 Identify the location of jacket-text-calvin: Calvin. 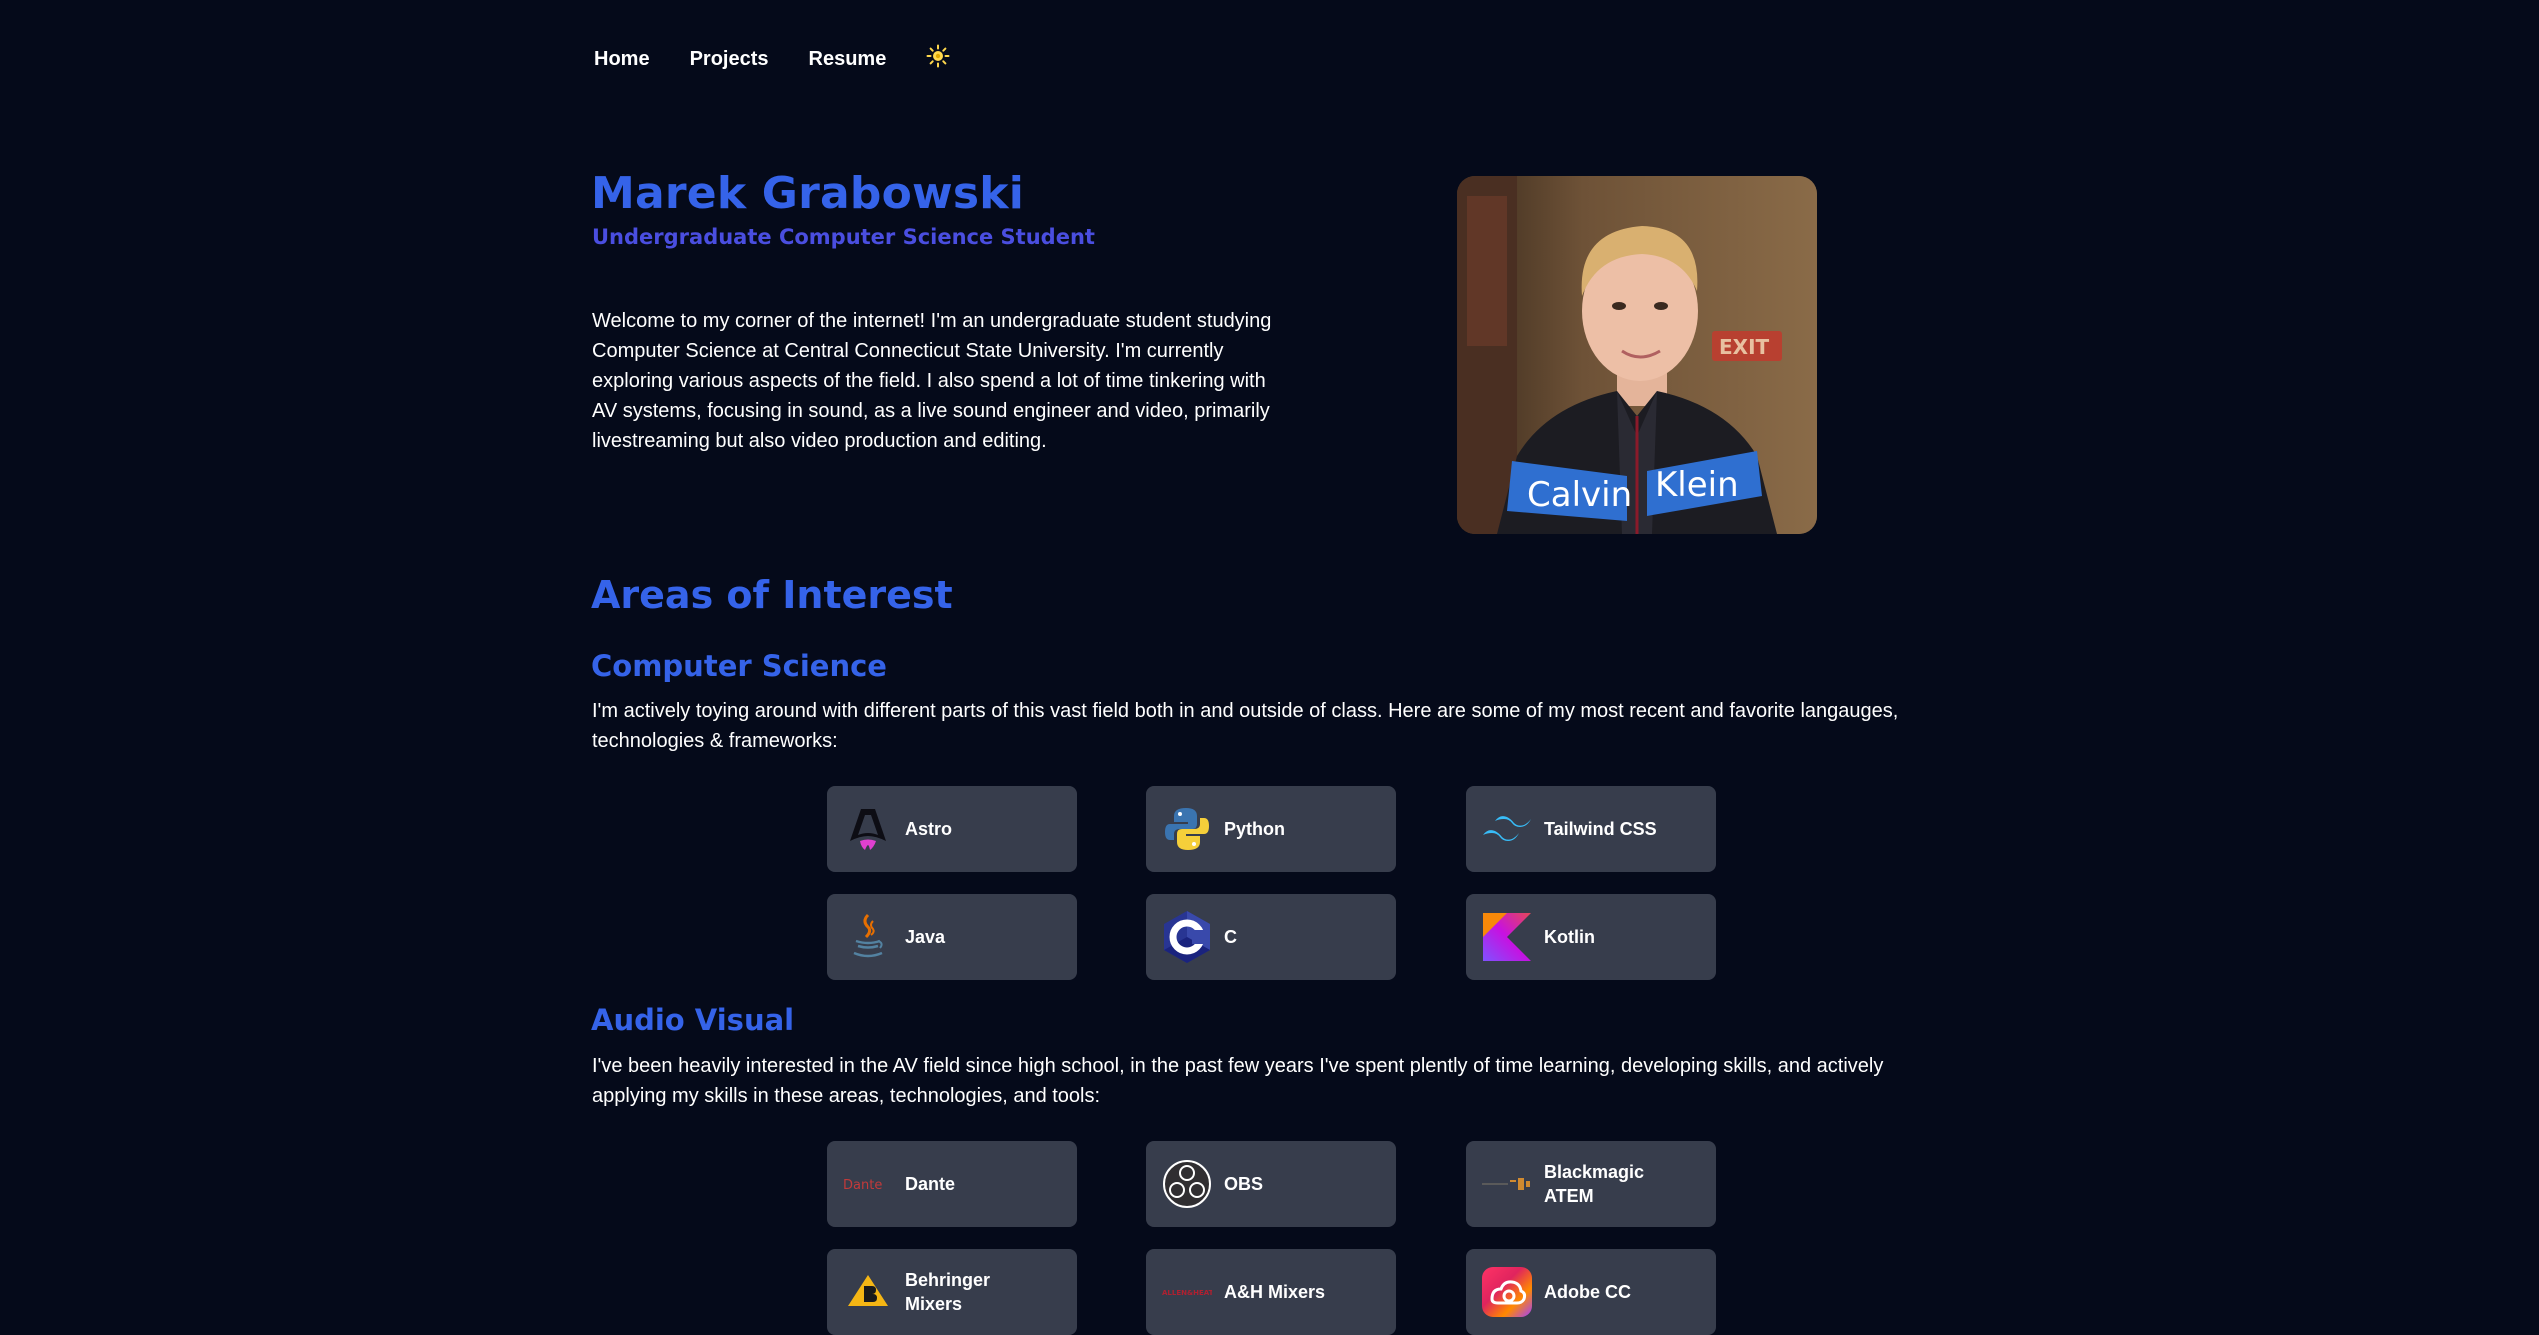
(1579, 495).